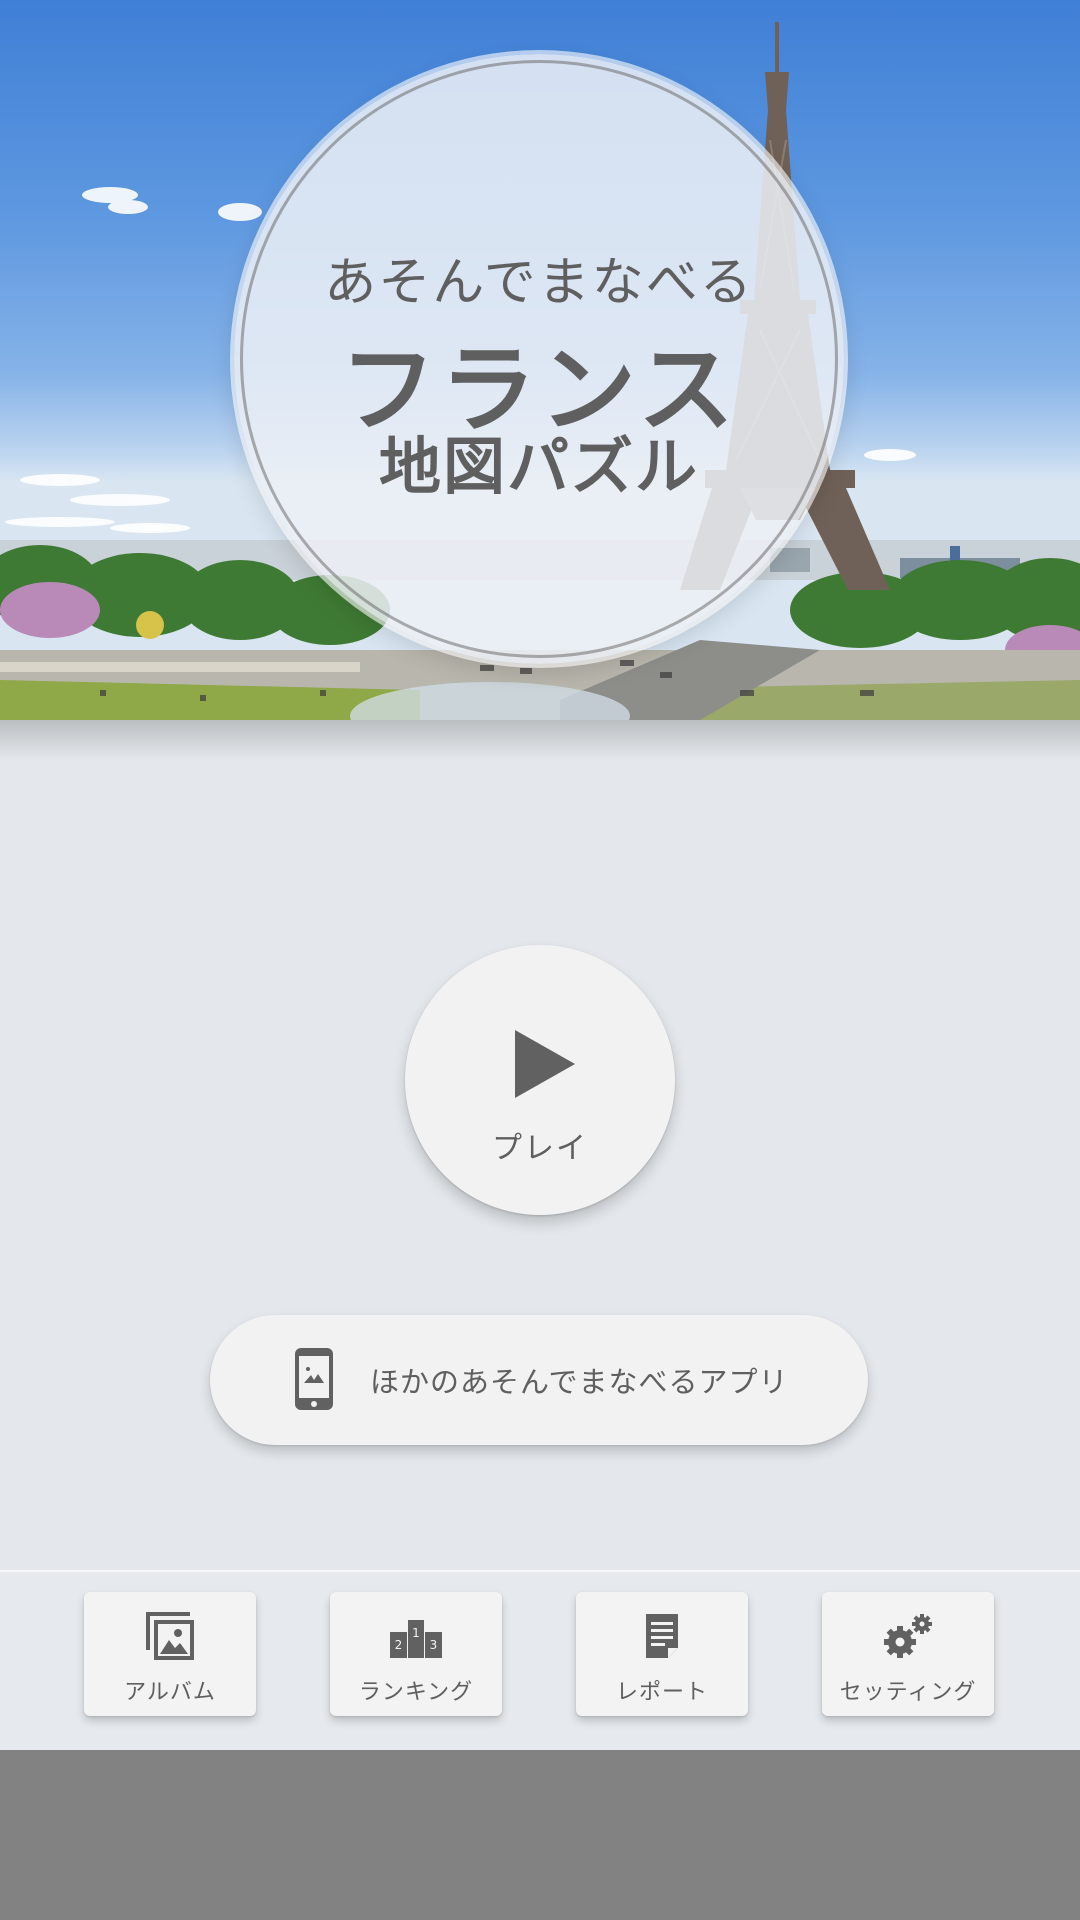 The height and width of the screenshot is (1920, 1080). I want to click on svg-text: 2, so click(399, 1645).